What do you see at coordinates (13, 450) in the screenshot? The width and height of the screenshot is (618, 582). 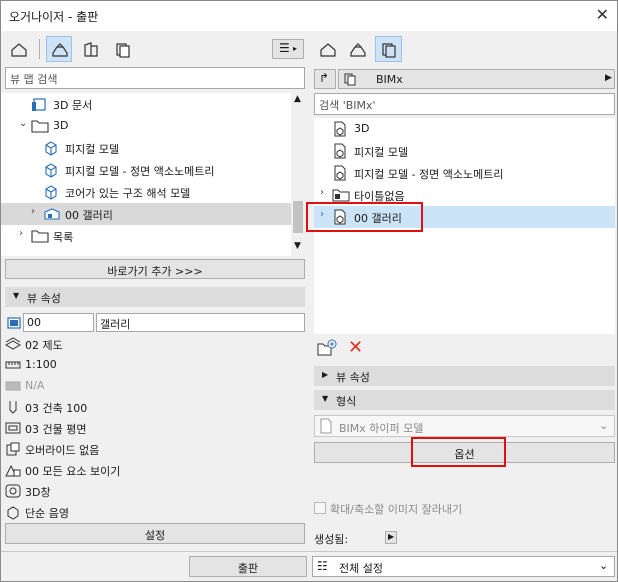 I see `override-icon` at bounding box center [13, 450].